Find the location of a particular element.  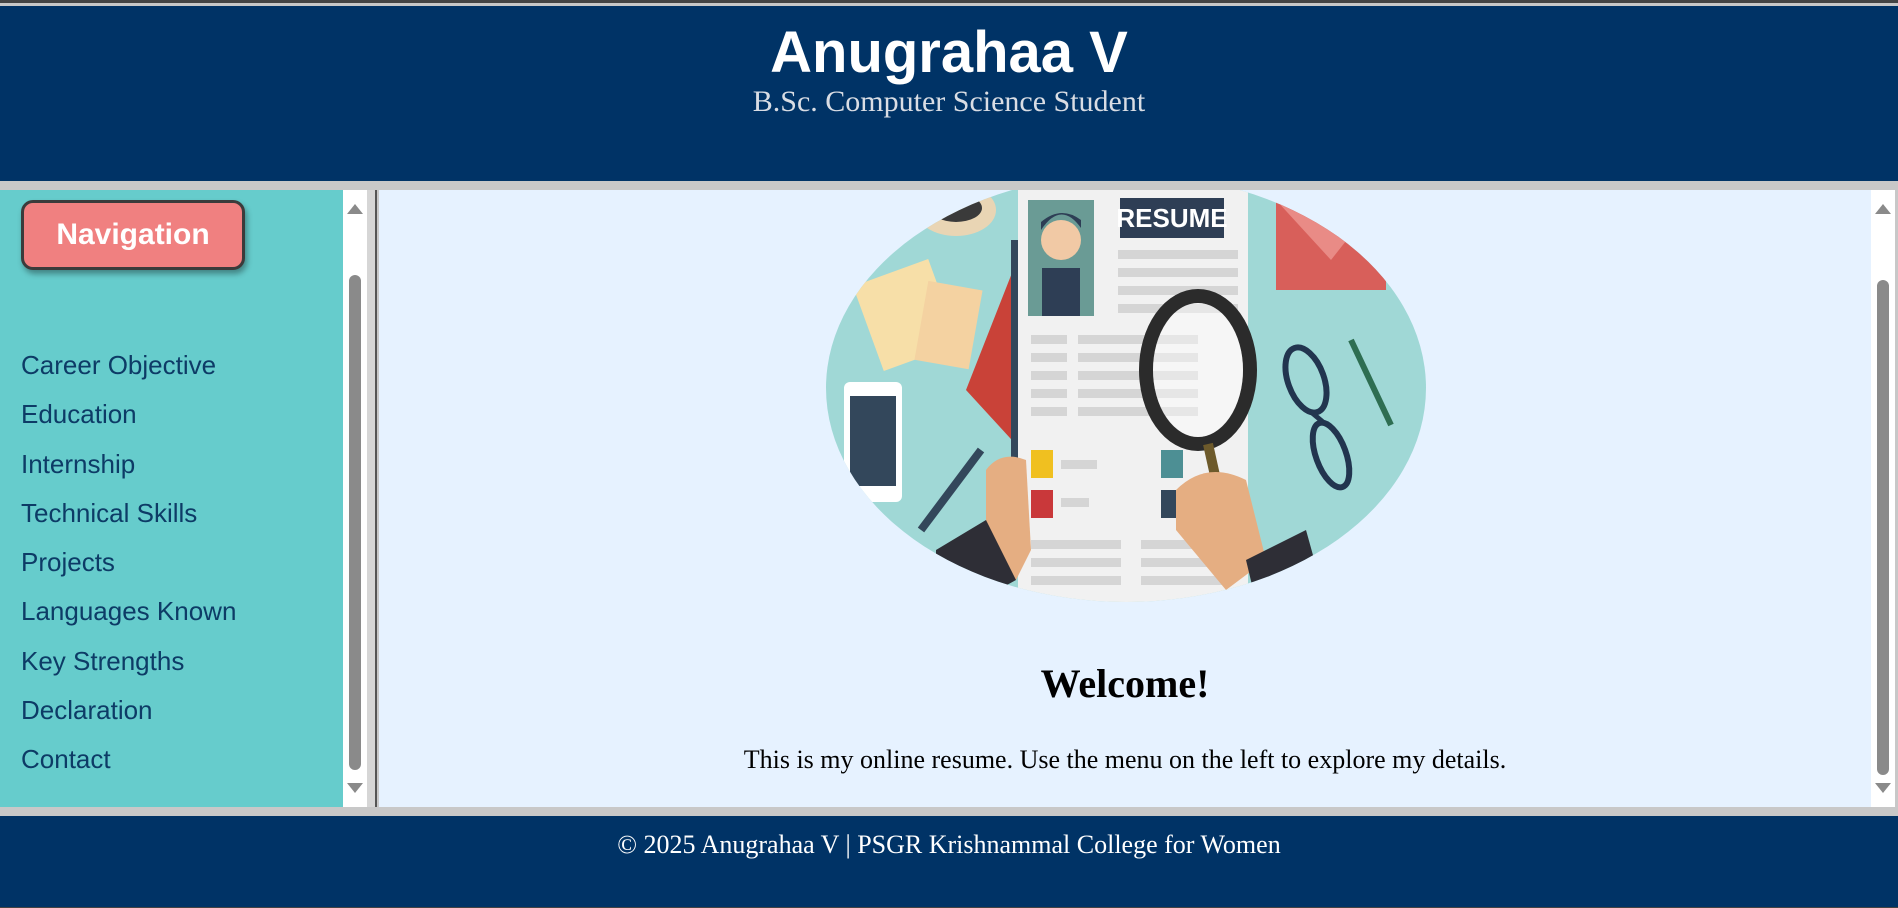

nav-link-languages-known: Languages Known is located at coordinates (128, 611).